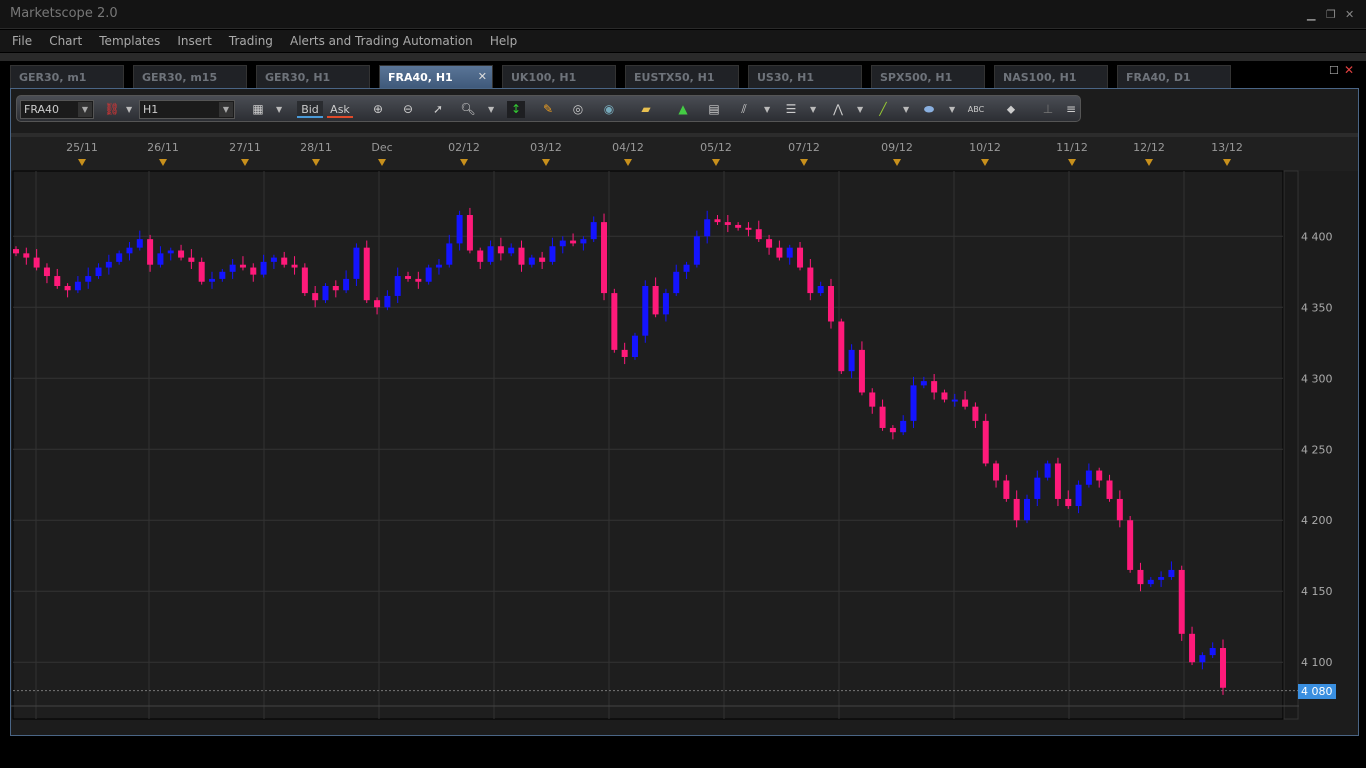  What do you see at coordinates (682, 77) in the screenshot?
I see `tab-eustx50-h1: EUSTX50, H1` at bounding box center [682, 77].